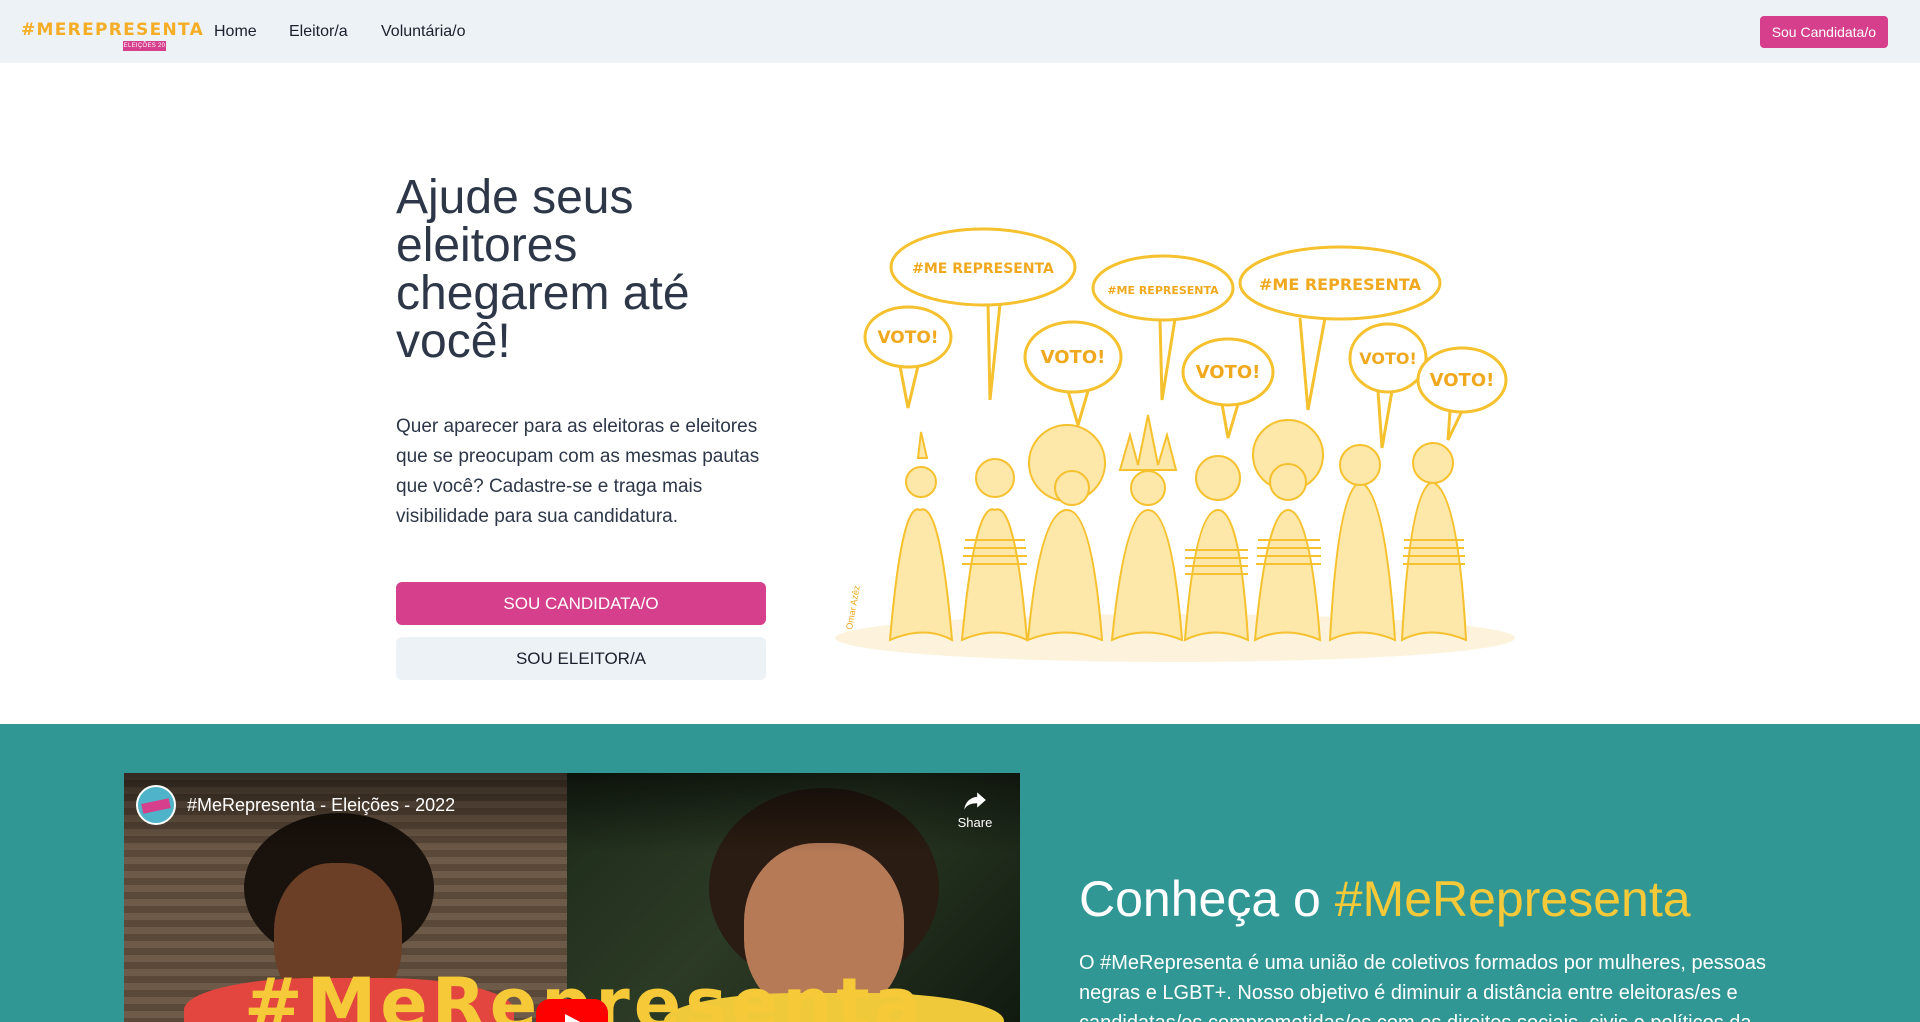  Describe the element at coordinates (1388, 358) in the screenshot. I see `bubble-text-7: VOTO!` at that location.